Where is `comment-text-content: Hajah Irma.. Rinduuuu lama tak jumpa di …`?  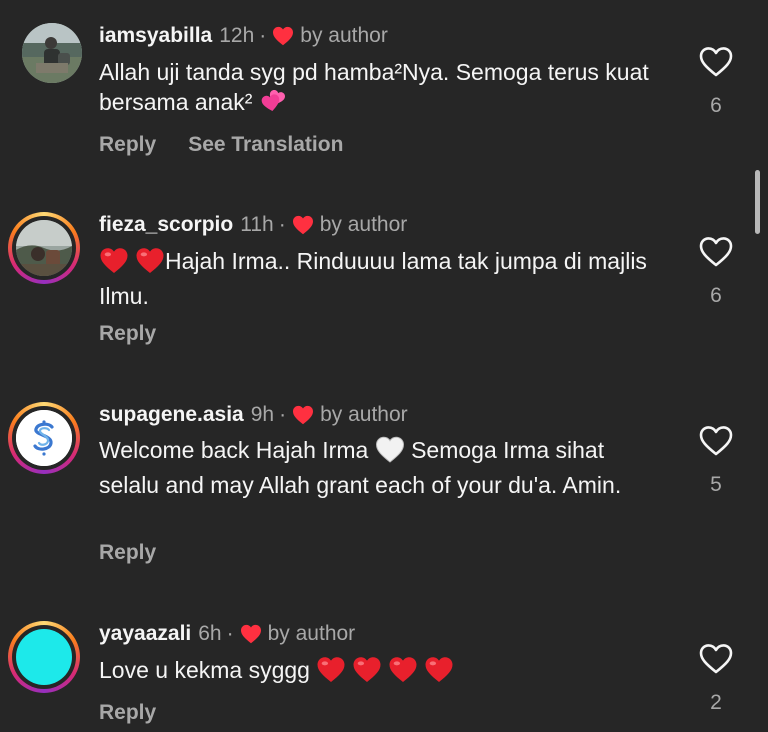 comment-text-content: Hajah Irma.. Rinduuuu lama tak jumpa di … is located at coordinates (373, 278).